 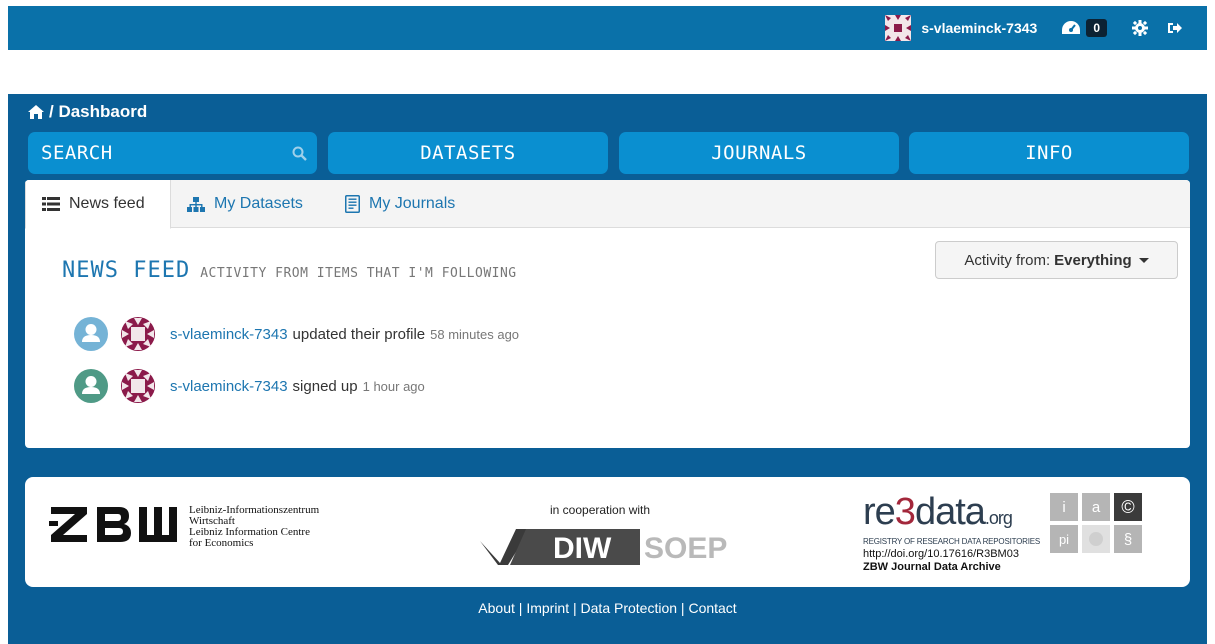 What do you see at coordinates (1128, 507) in the screenshot?
I see `copyright-icon: ©` at bounding box center [1128, 507].